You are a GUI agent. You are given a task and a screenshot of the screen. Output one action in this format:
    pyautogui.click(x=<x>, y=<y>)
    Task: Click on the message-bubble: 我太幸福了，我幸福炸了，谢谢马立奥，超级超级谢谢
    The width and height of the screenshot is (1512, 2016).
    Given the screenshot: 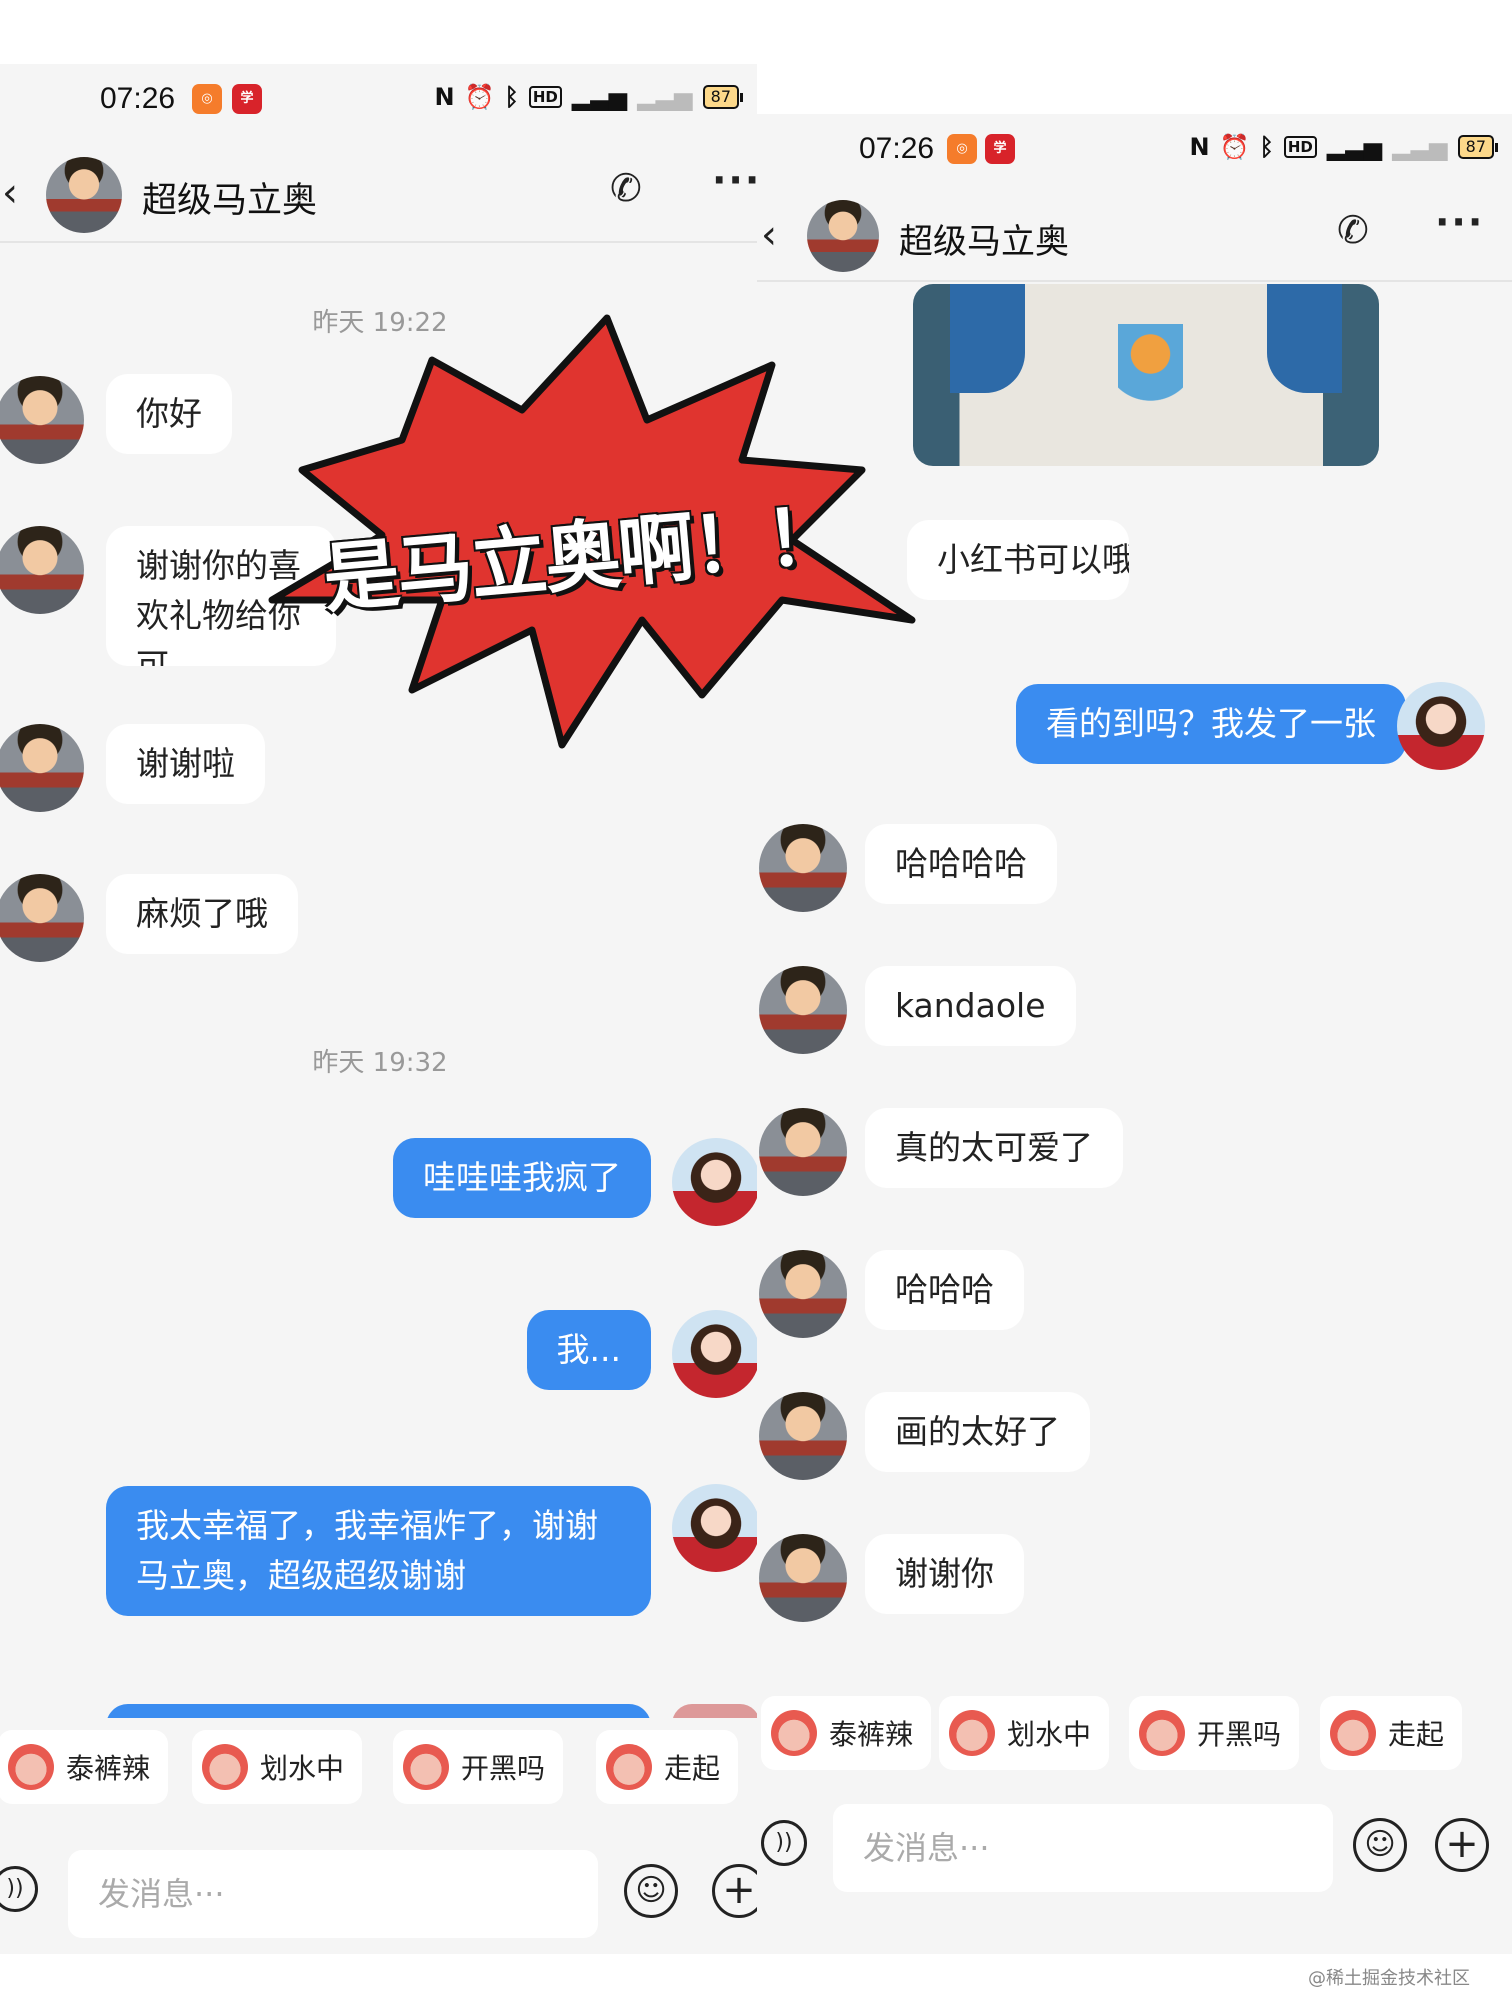 What is the action you would take?
    pyautogui.click(x=378, y=1551)
    